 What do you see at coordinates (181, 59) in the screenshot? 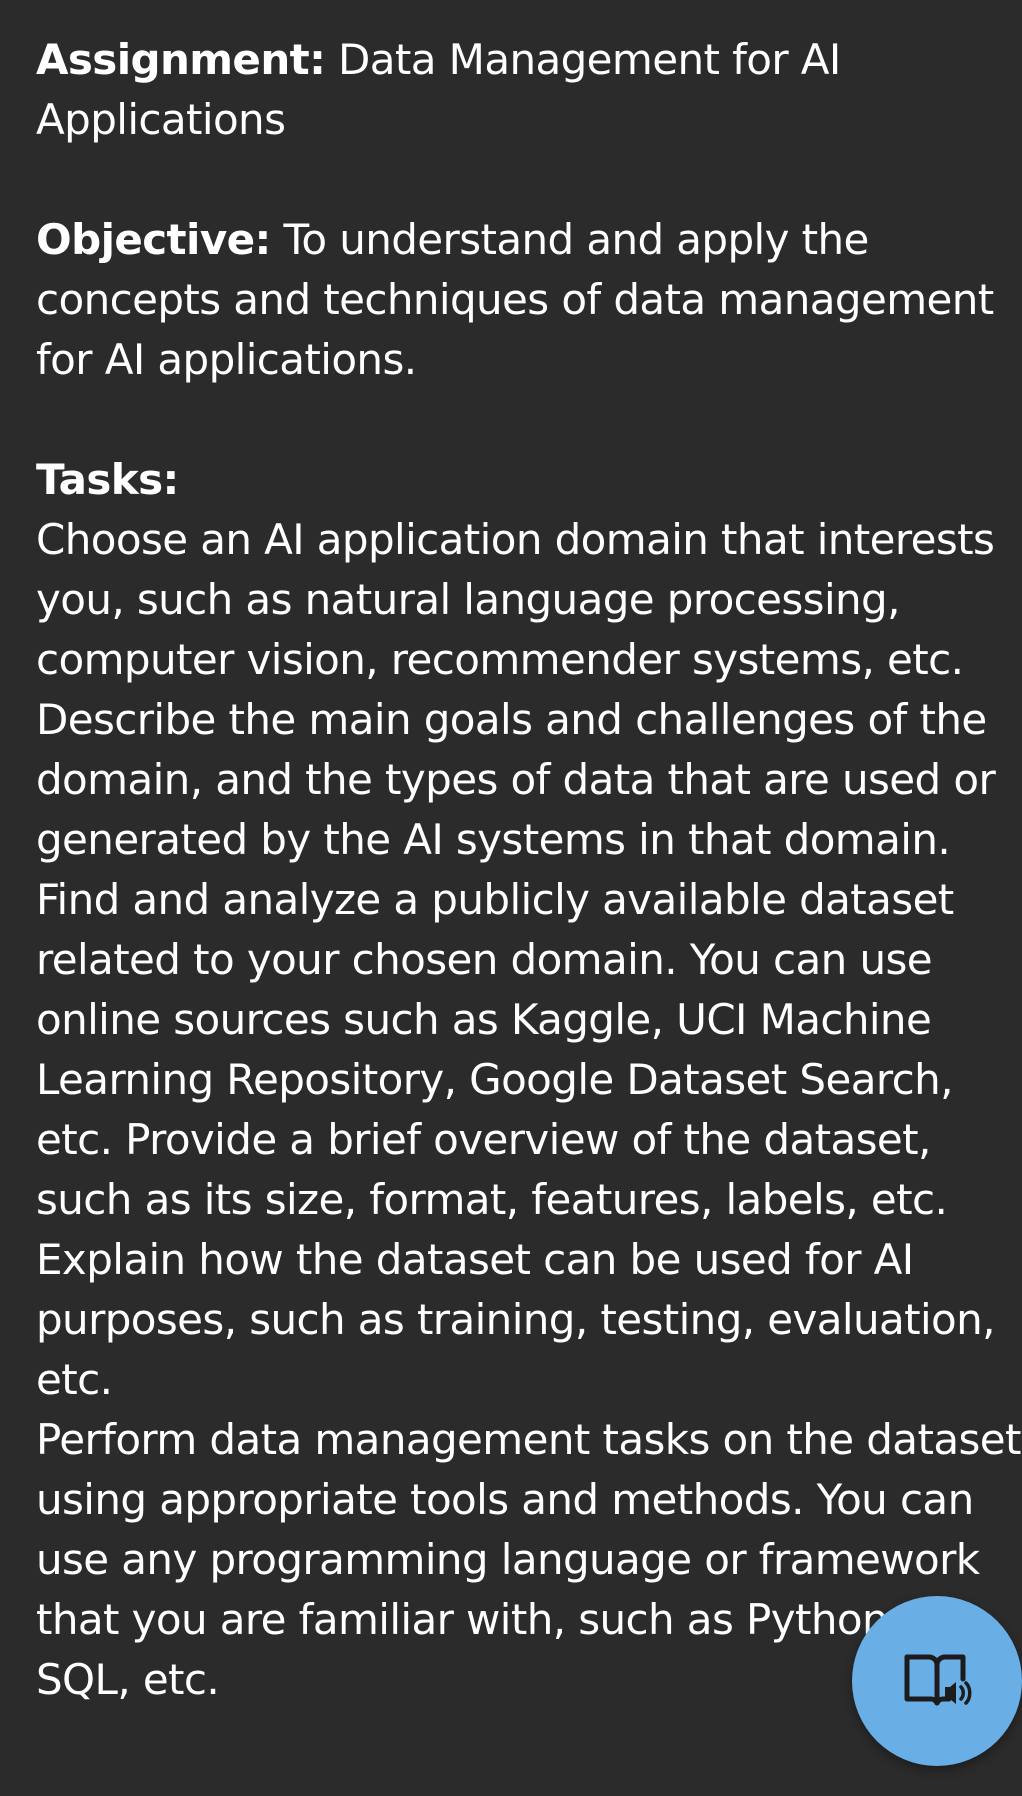
I see `assignment-label: Assignment:` at bounding box center [181, 59].